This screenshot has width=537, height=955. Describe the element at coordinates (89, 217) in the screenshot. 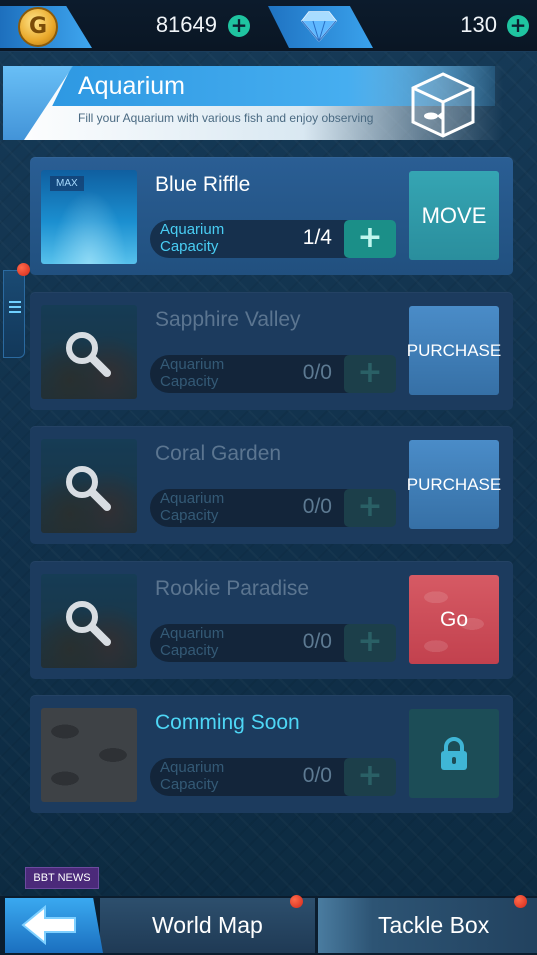

I see `aquarium-thumbnail: MAX` at that location.